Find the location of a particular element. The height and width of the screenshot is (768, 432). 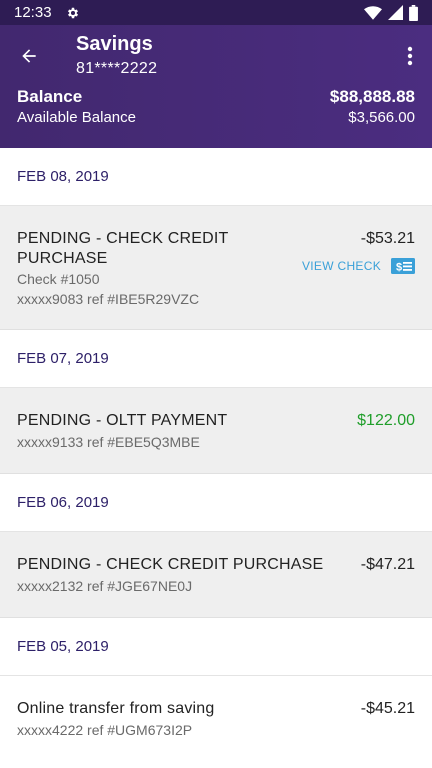

transaction-amount: $122.00 is located at coordinates (386, 420).